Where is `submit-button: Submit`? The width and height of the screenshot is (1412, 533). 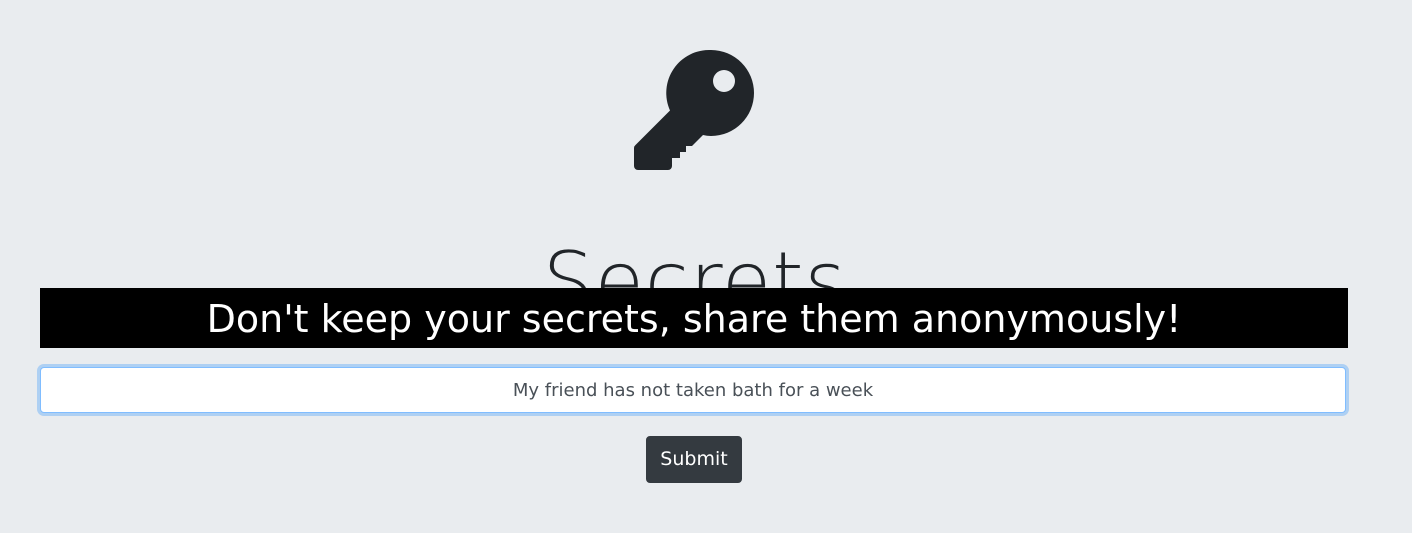
submit-button: Submit is located at coordinates (694, 459).